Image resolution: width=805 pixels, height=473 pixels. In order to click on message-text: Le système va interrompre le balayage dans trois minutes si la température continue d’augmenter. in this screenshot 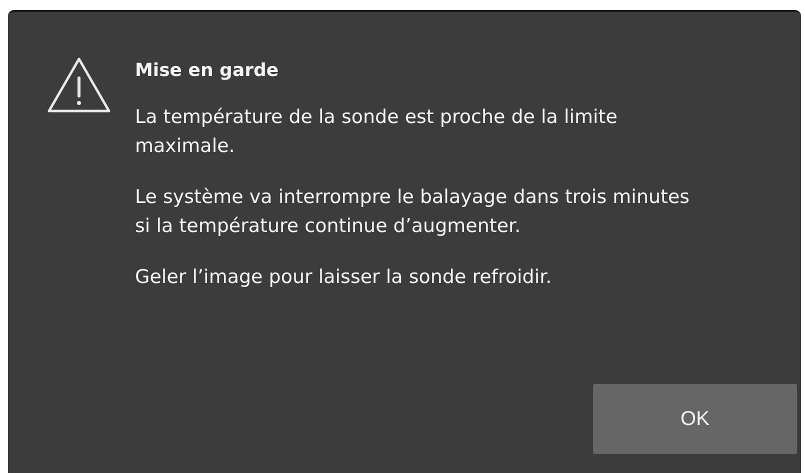, I will do `click(413, 212)`.